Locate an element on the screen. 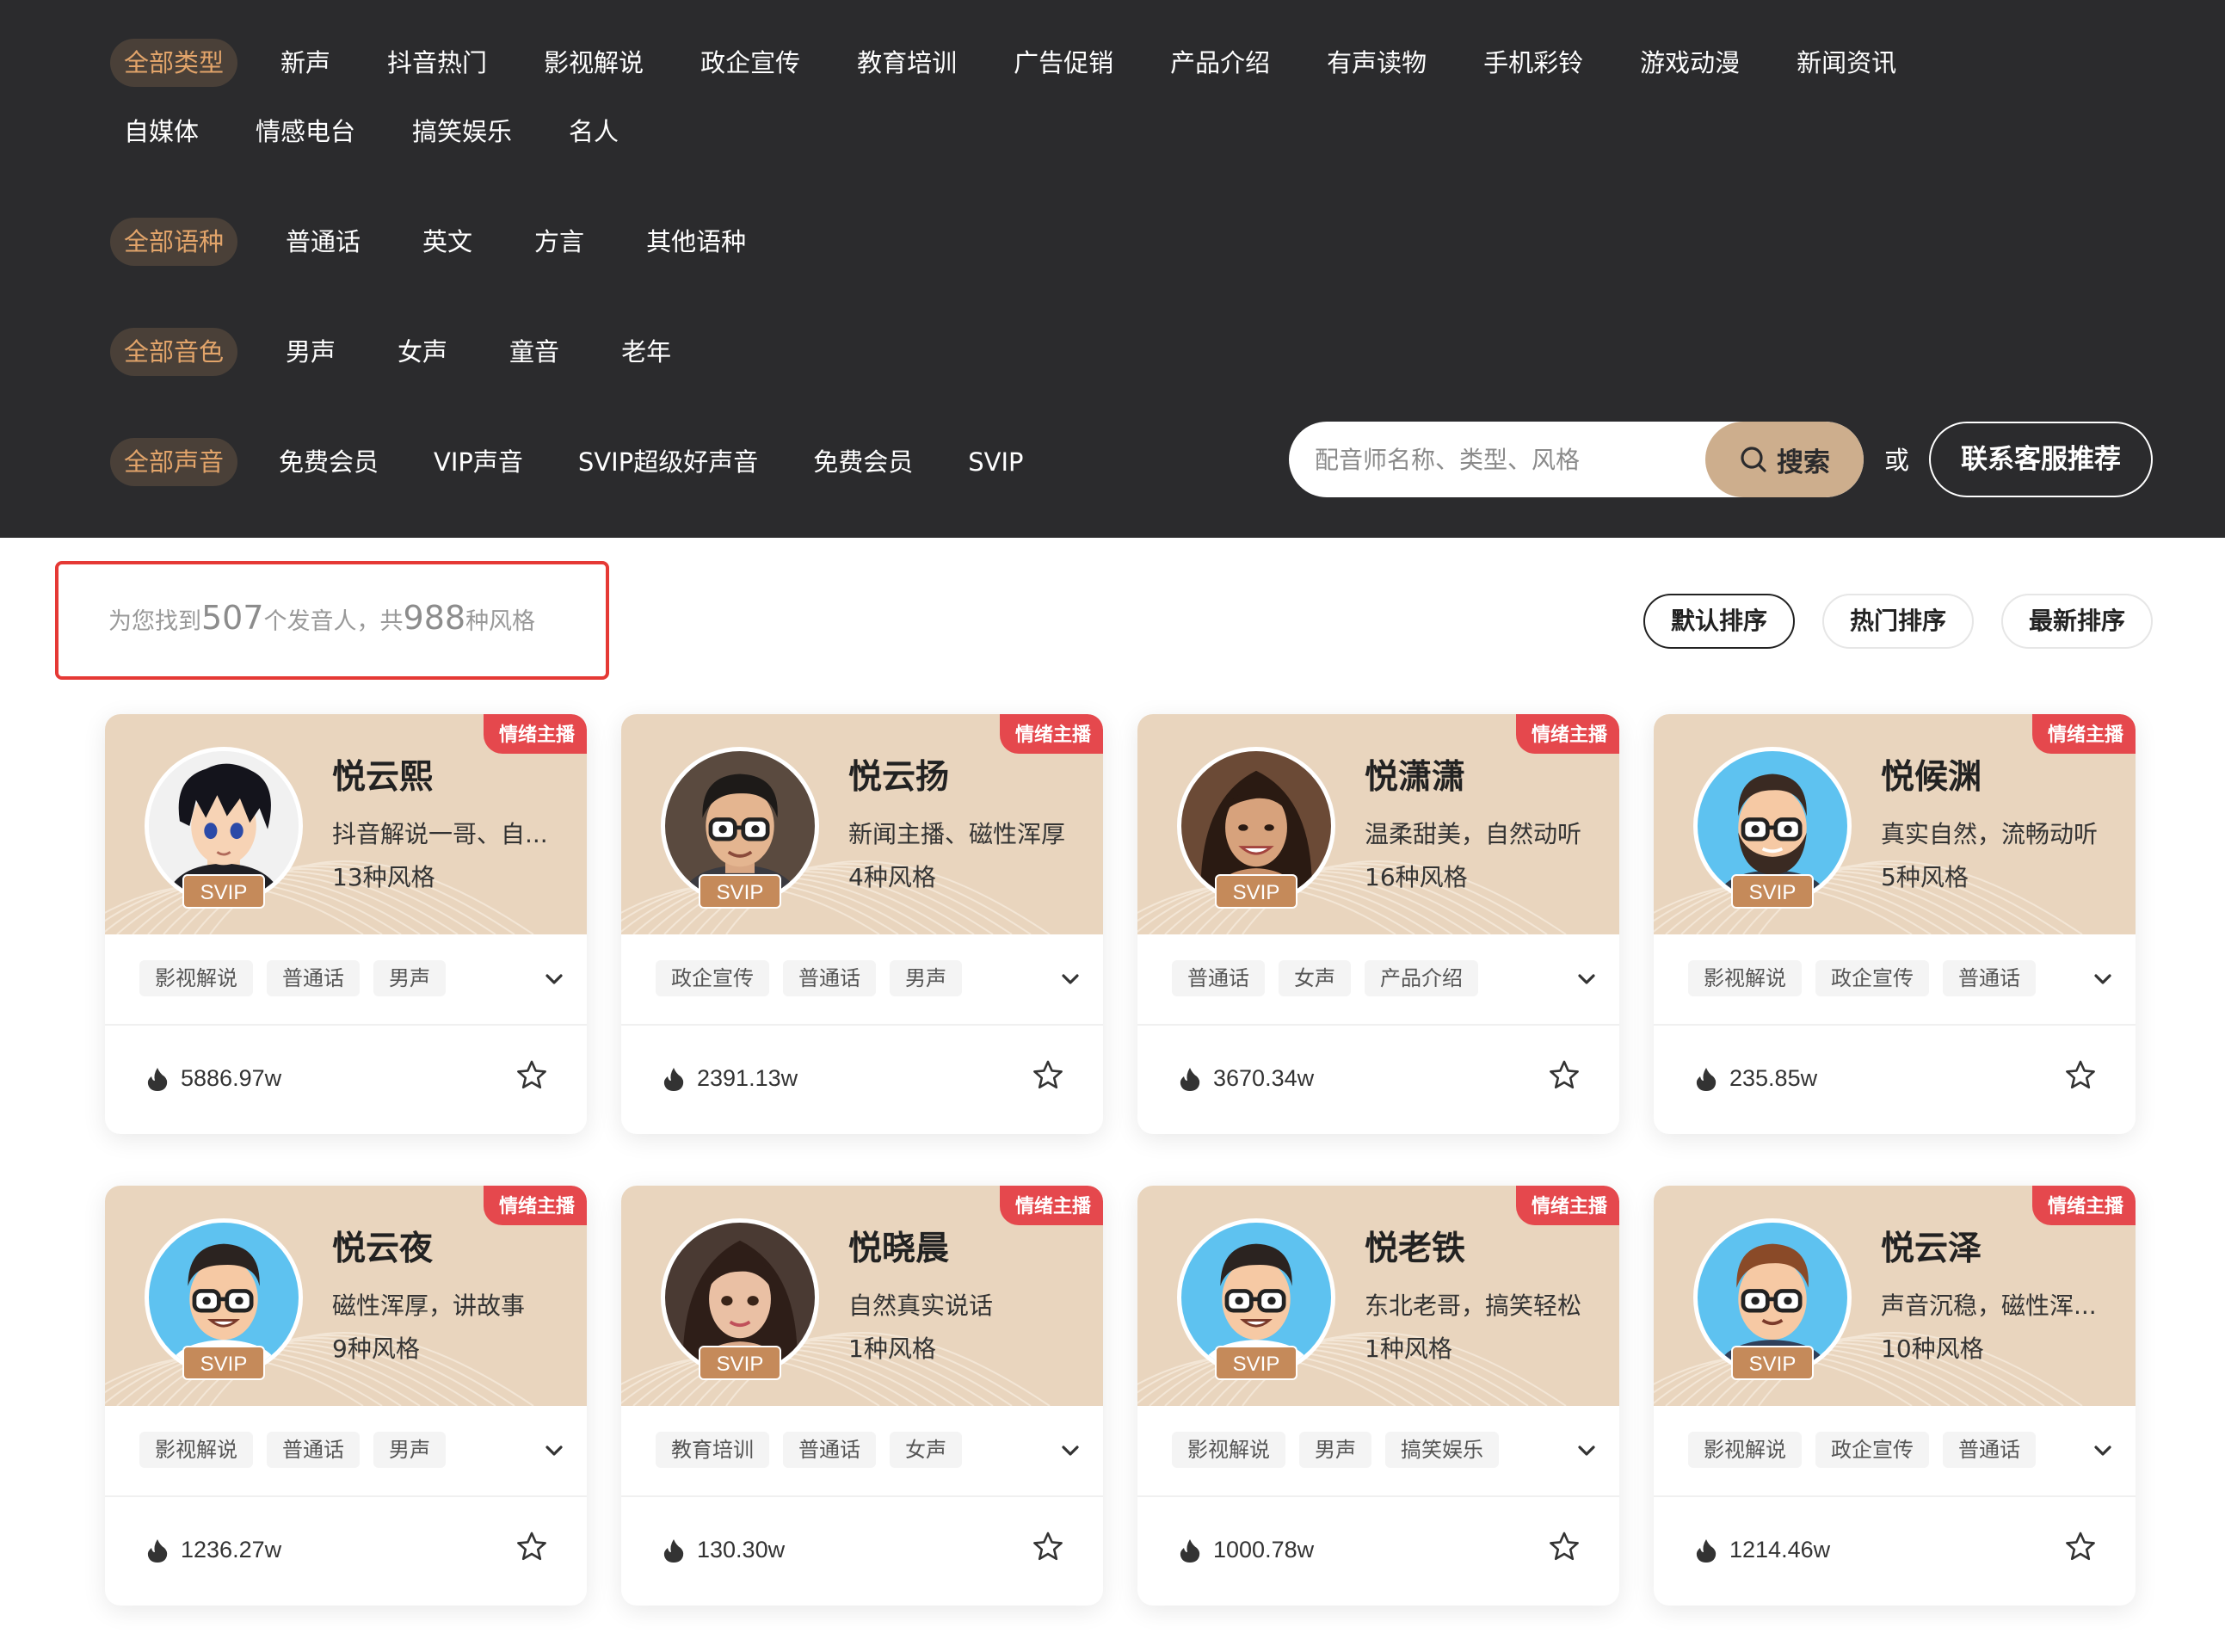  type-filter-chip: 抖音热门 is located at coordinates (437, 63).